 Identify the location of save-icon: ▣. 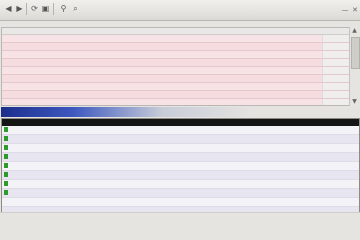
(45, 8).